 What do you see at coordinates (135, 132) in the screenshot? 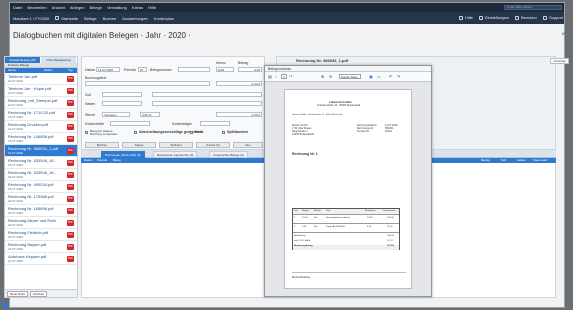
I see `depreciation-checkbox` at bounding box center [135, 132].